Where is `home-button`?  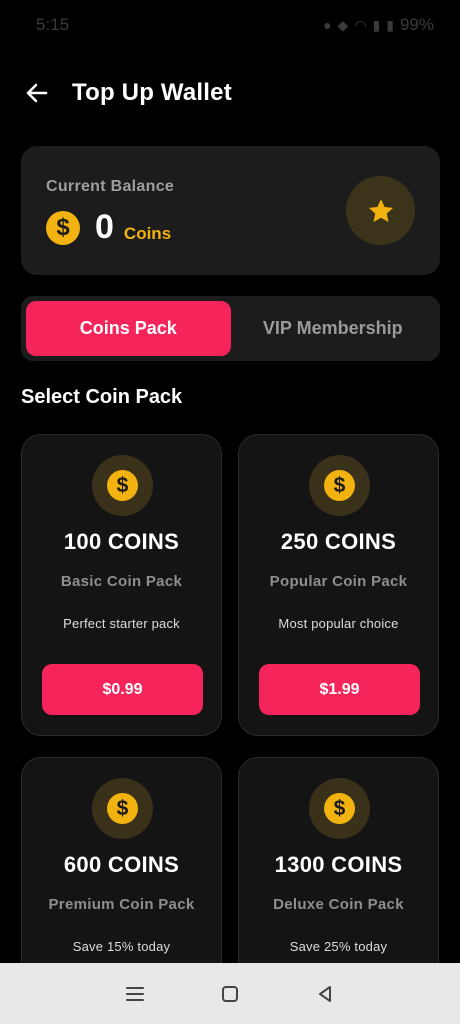 home-button is located at coordinates (230, 994).